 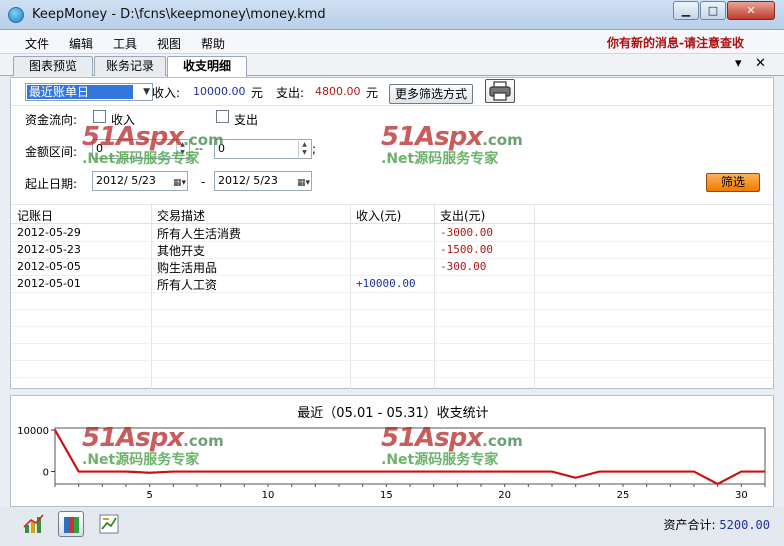 I want to click on menu-bar: 文件 编辑 工具 视图 帮助 你有新的消息-请注意查收, so click(x=392, y=42).